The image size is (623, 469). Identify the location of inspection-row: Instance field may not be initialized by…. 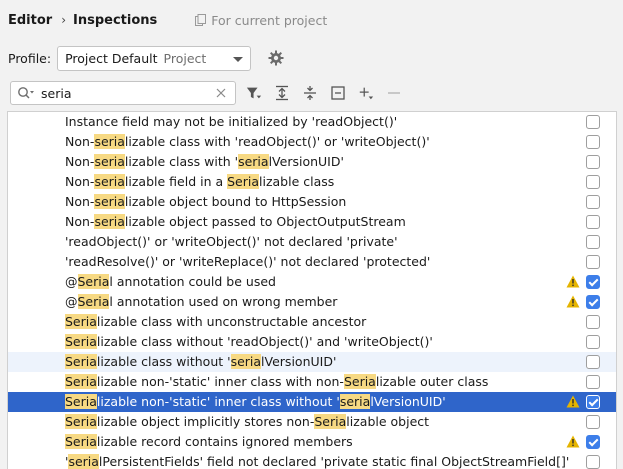
(312, 122).